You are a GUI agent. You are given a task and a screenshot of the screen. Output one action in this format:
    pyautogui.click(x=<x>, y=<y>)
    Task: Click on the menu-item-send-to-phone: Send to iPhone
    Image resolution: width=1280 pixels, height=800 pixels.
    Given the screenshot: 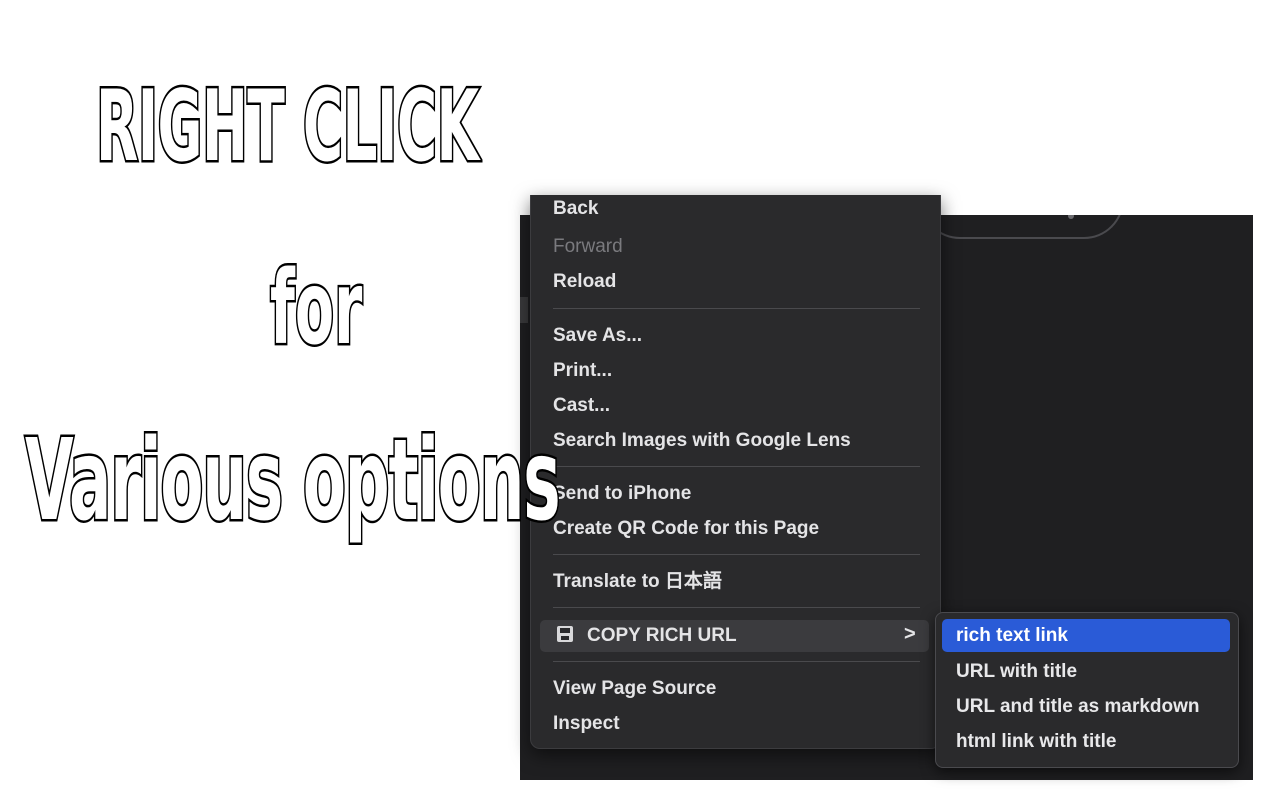 What is the action you would take?
    pyautogui.click(x=622, y=494)
    